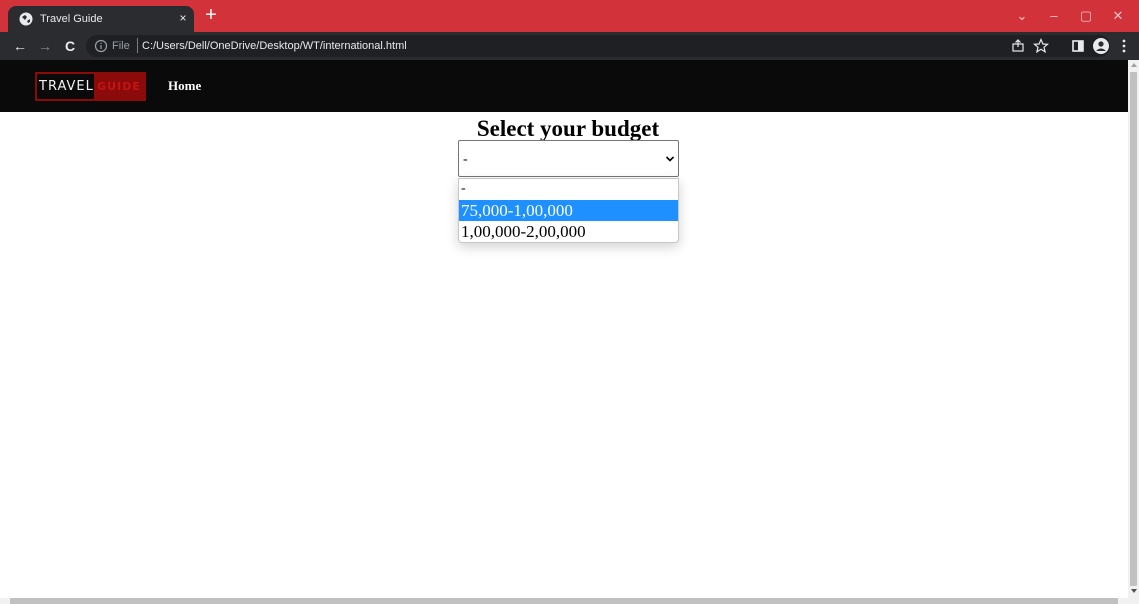 This screenshot has height=604, width=1139. What do you see at coordinates (45, 46) in the screenshot?
I see `forward-button: →` at bounding box center [45, 46].